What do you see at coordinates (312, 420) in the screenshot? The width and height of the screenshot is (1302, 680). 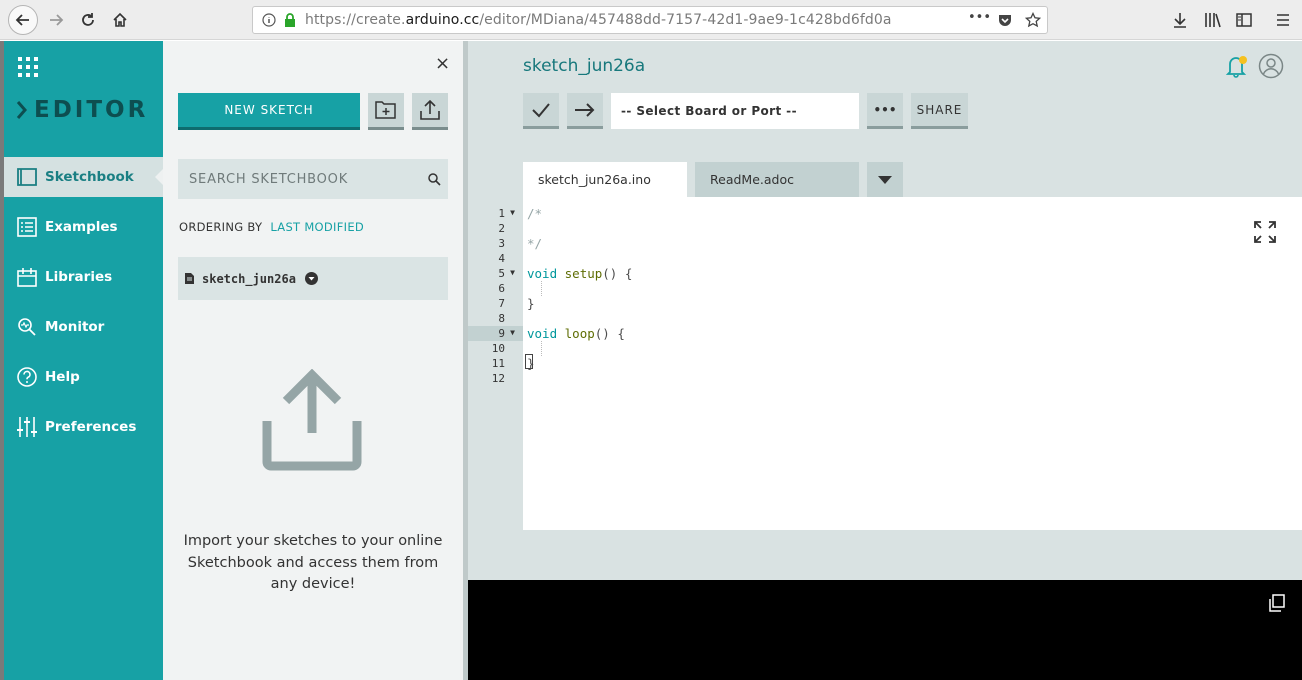 I see `import-upload-icon` at bounding box center [312, 420].